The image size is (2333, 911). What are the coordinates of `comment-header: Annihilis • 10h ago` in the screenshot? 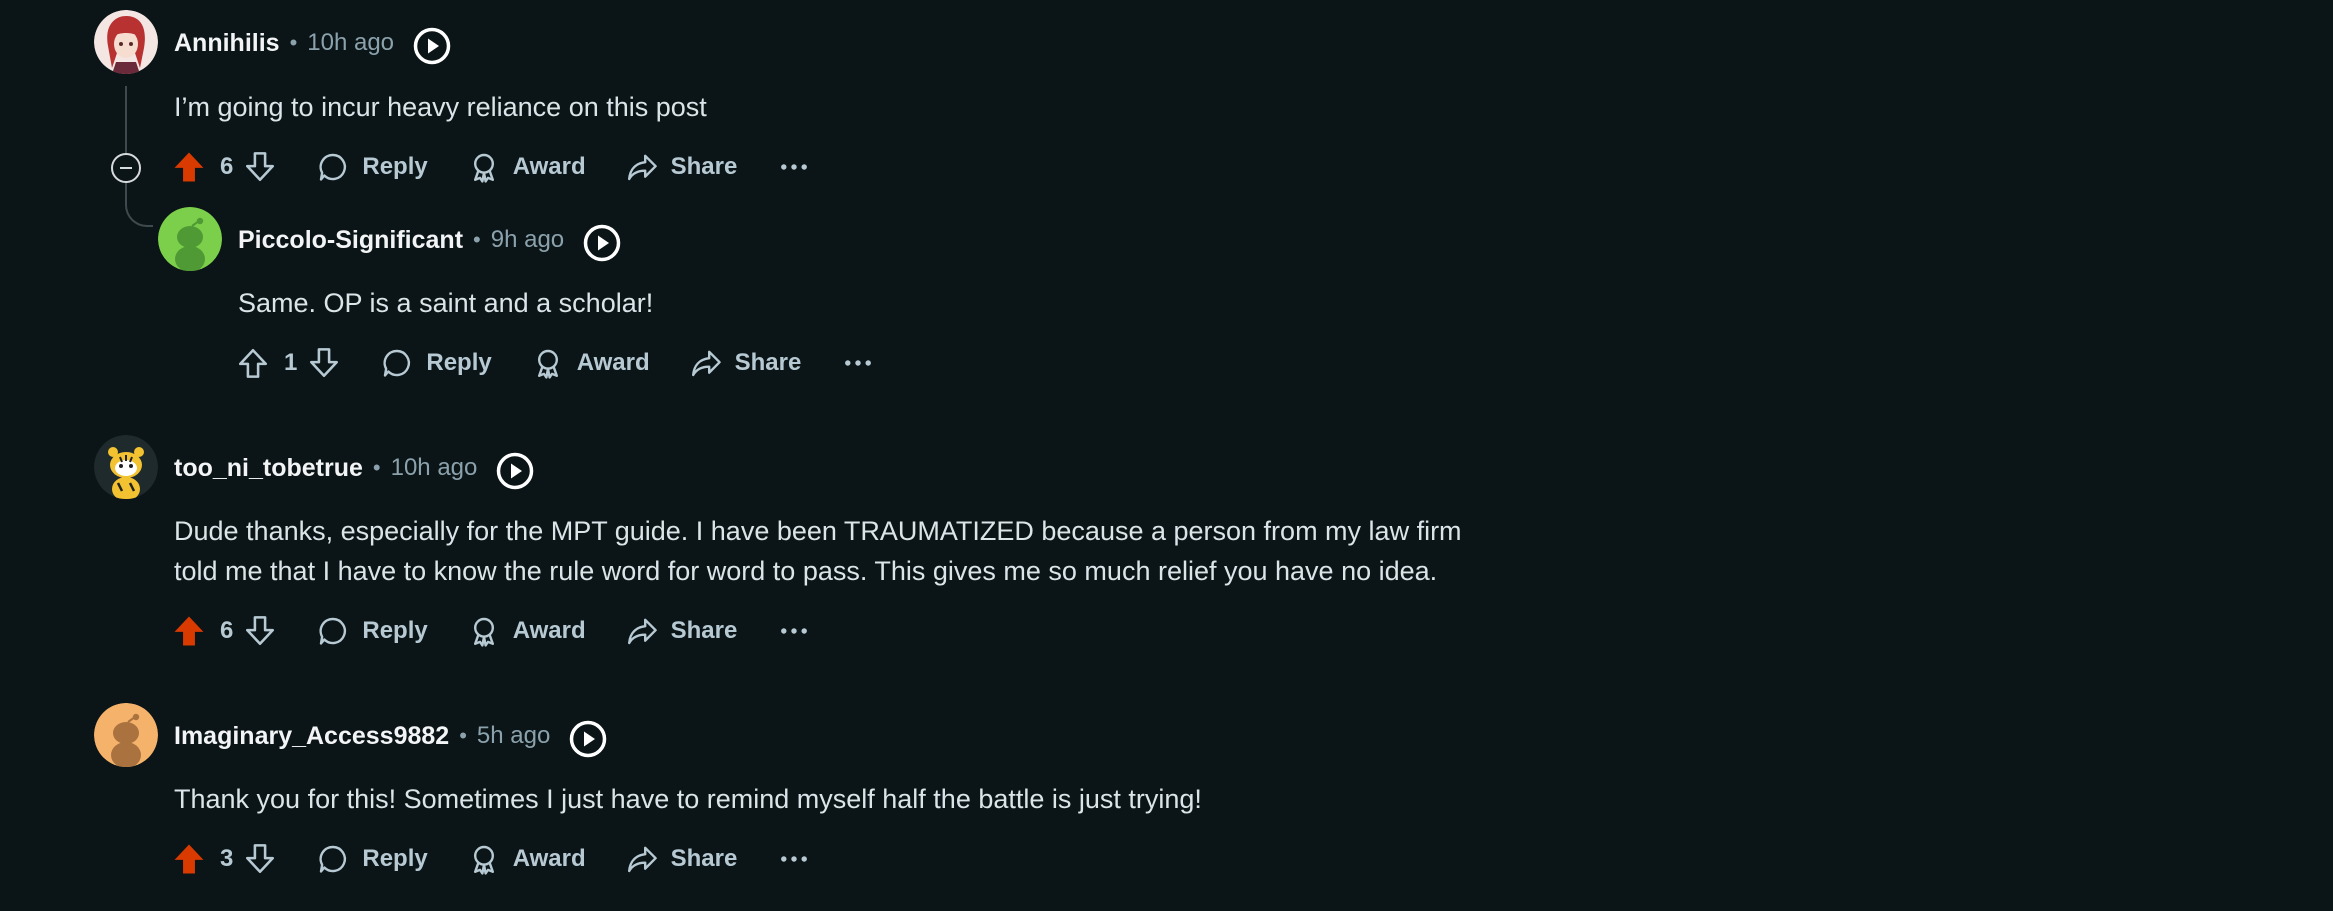 It's located at (313, 43).